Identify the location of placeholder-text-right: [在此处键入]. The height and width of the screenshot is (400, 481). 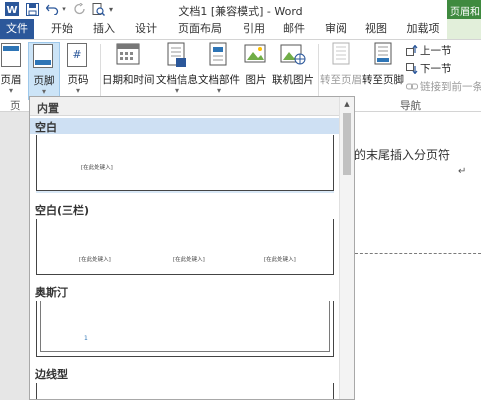
(280, 260).